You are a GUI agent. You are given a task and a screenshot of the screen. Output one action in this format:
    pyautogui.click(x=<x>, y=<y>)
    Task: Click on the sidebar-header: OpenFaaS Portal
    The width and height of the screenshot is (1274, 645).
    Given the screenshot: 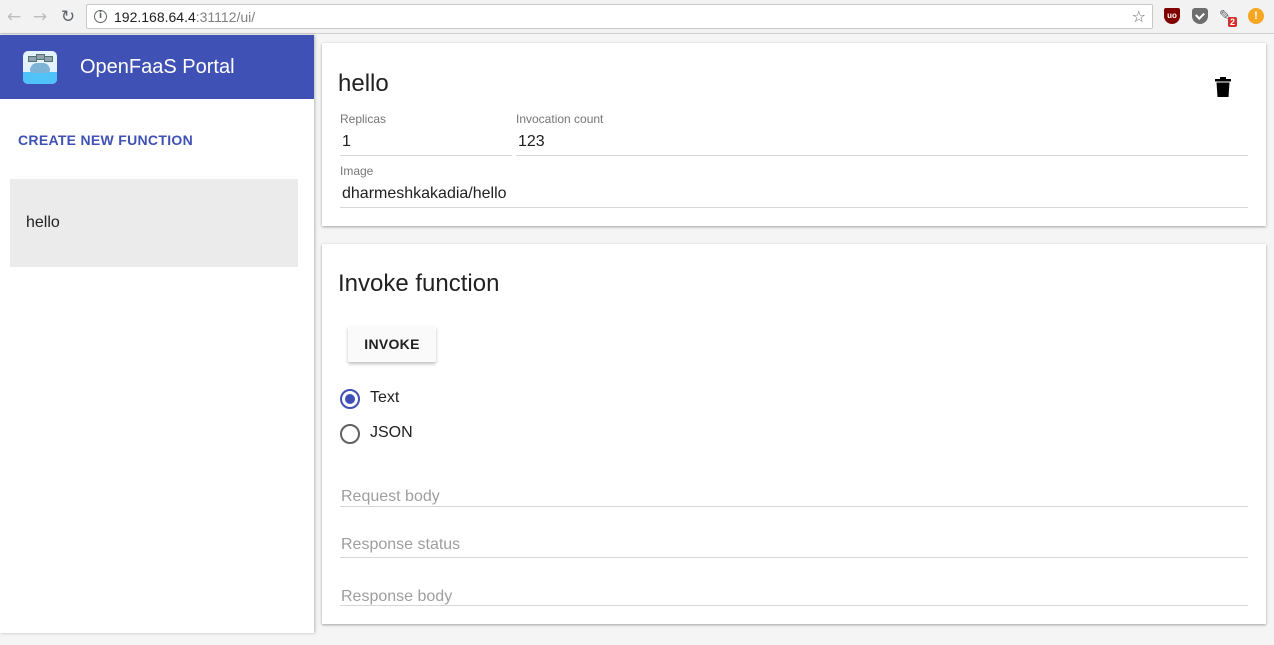 What is the action you would take?
    pyautogui.click(x=157, y=67)
    